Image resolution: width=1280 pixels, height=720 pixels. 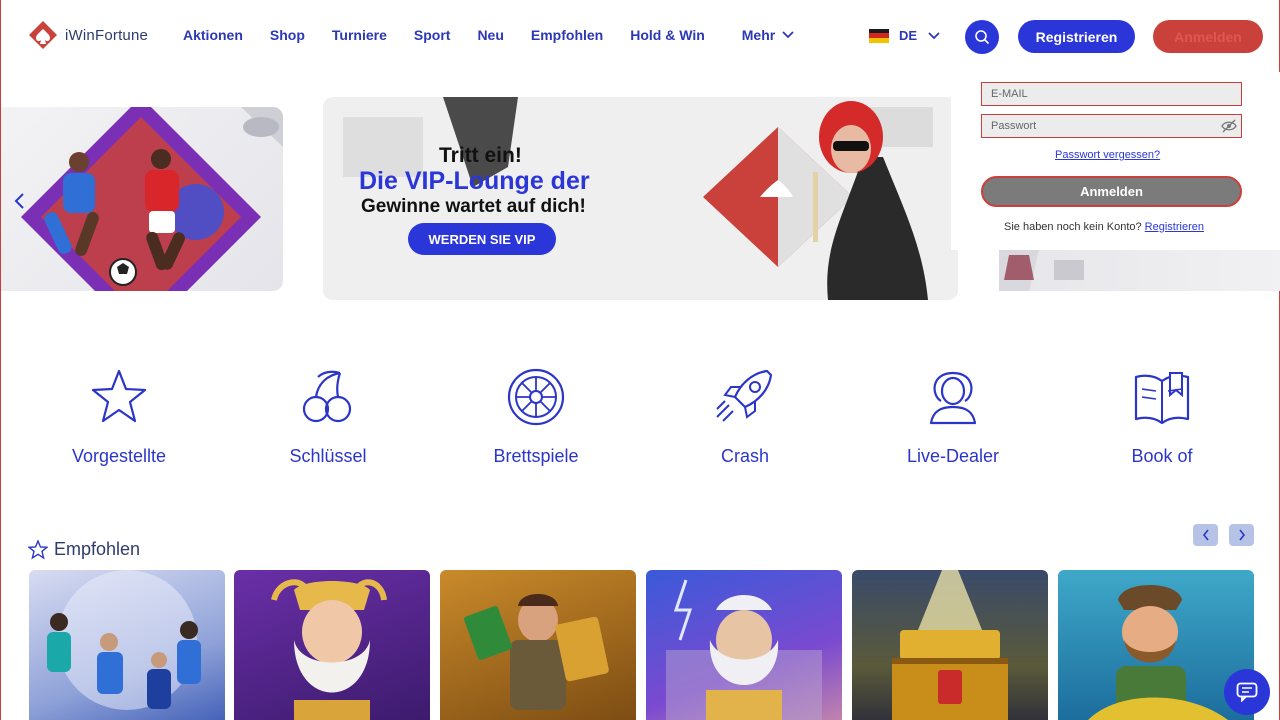 I want to click on eye-off-icon, so click(x=1229, y=126).